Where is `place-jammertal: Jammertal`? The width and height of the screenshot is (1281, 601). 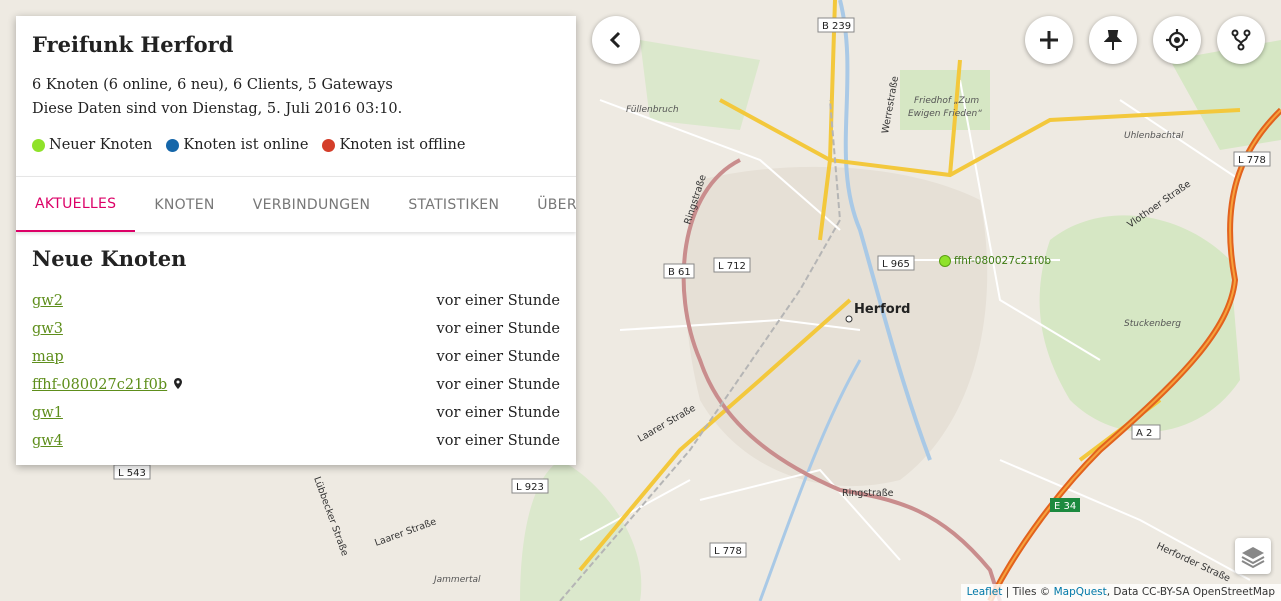
place-jammertal: Jammertal is located at coordinates (456, 580).